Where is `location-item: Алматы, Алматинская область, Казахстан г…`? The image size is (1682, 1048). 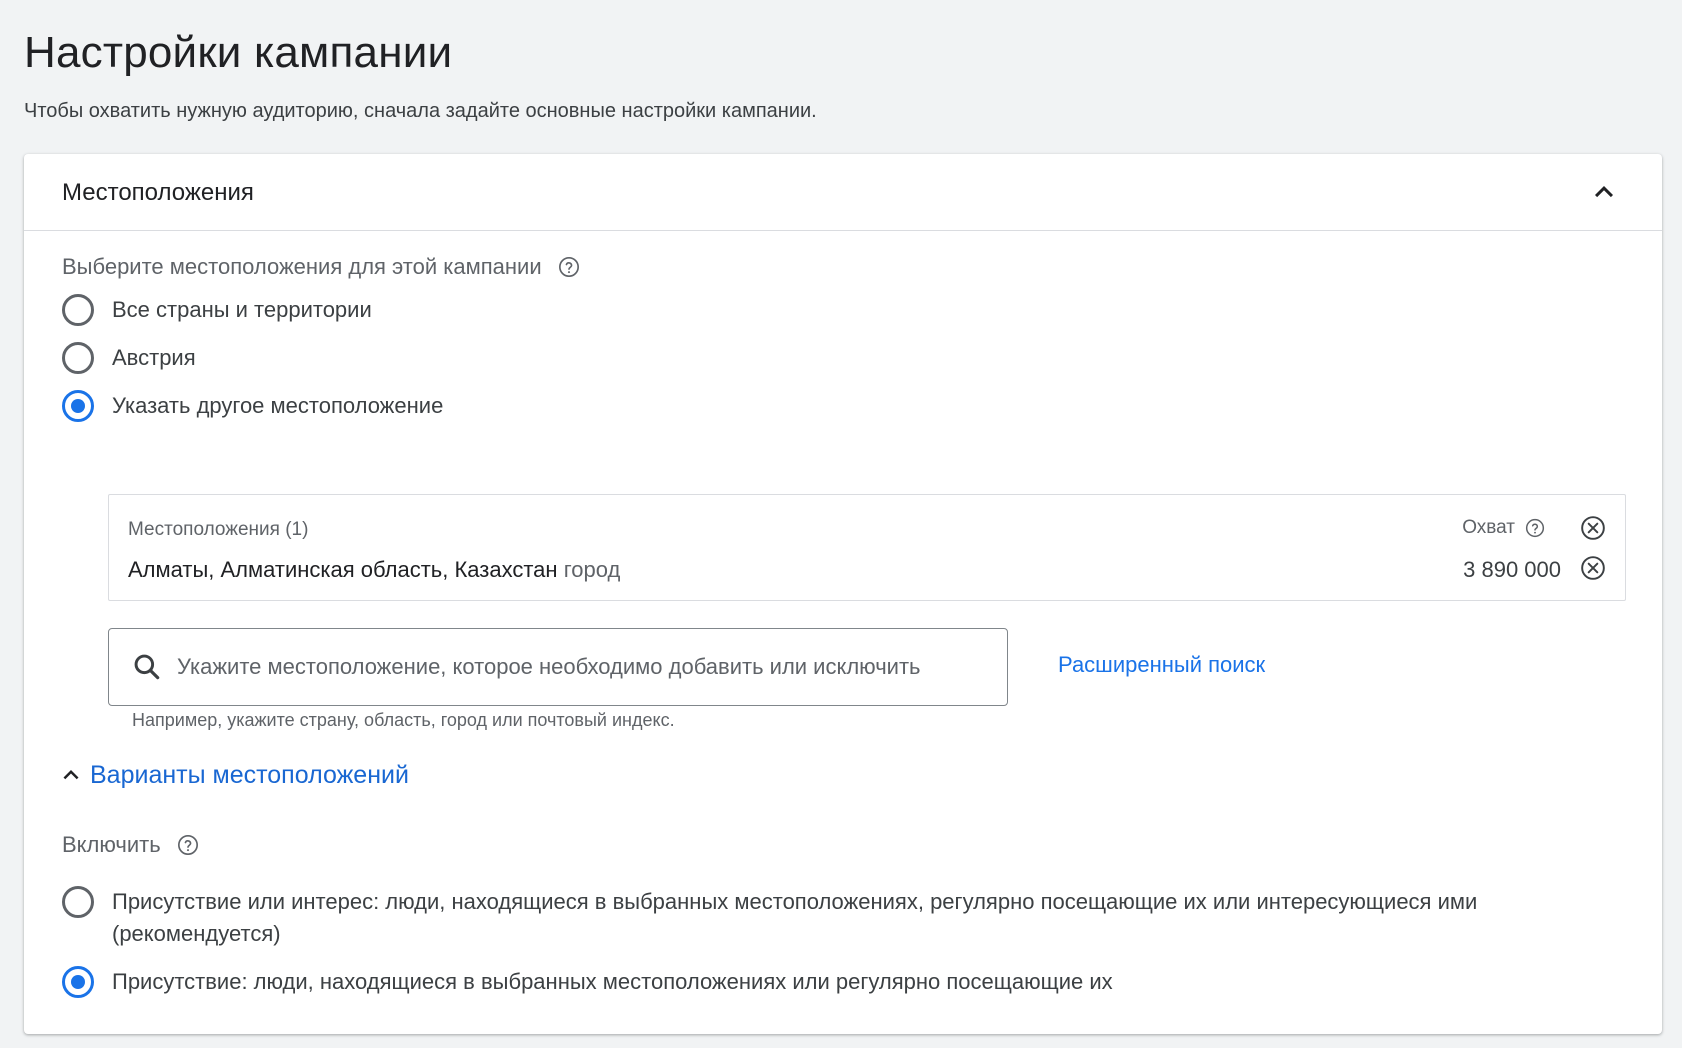
location-item: Алматы, Алматинская область, Казахстан г… is located at coordinates (374, 570).